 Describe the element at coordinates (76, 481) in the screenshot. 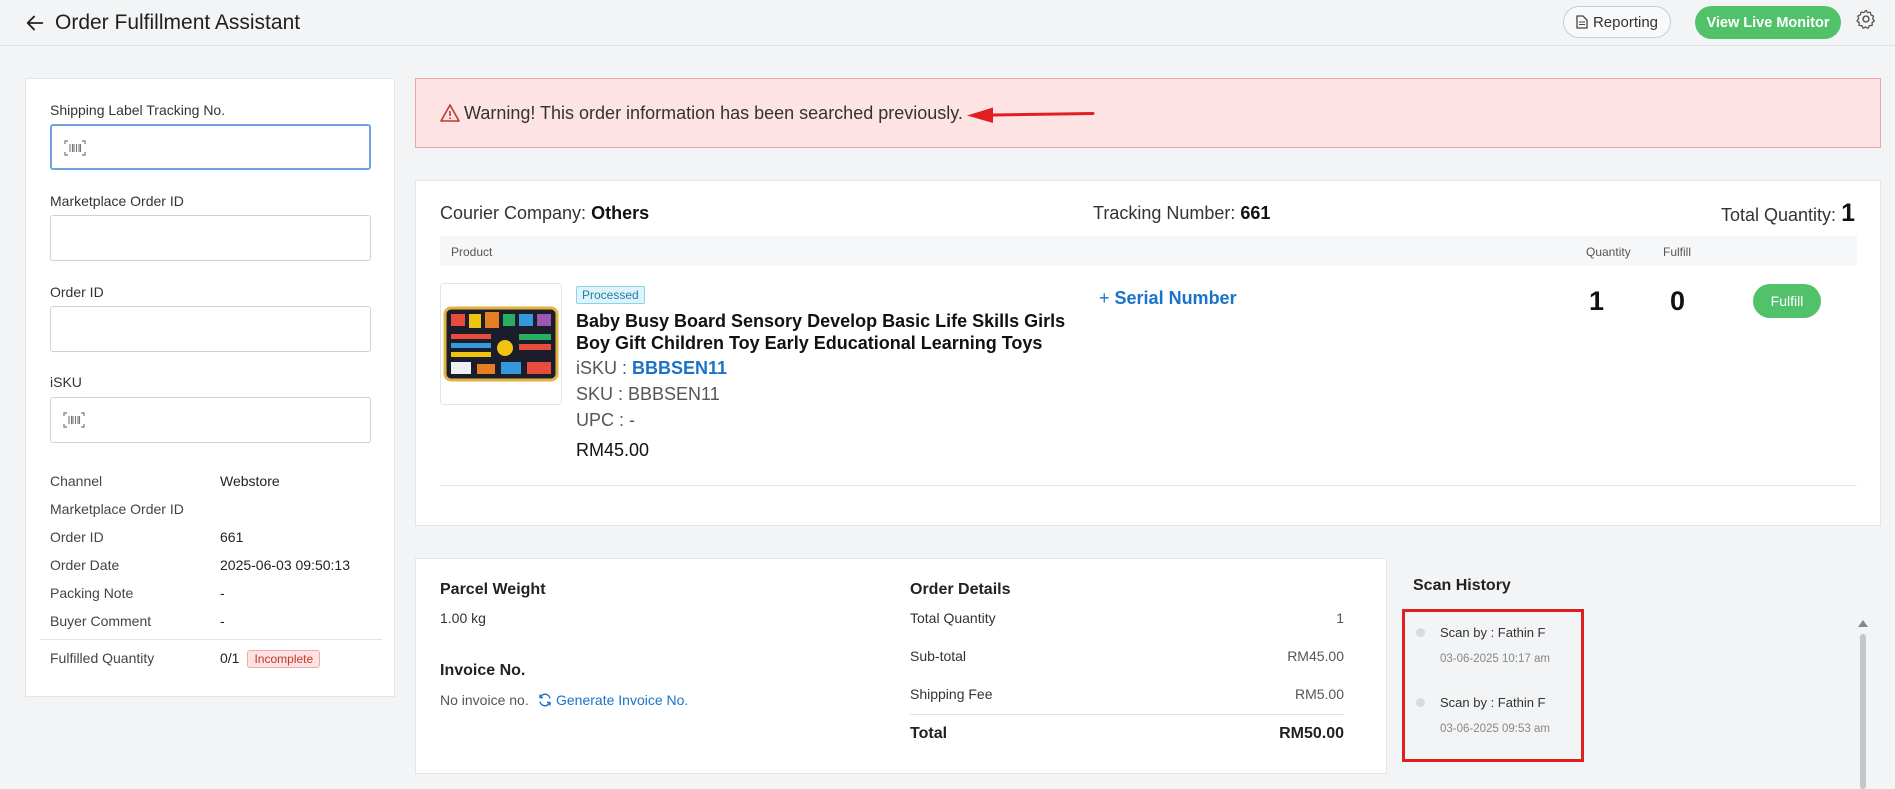

I see `channel-label: Channel` at that location.